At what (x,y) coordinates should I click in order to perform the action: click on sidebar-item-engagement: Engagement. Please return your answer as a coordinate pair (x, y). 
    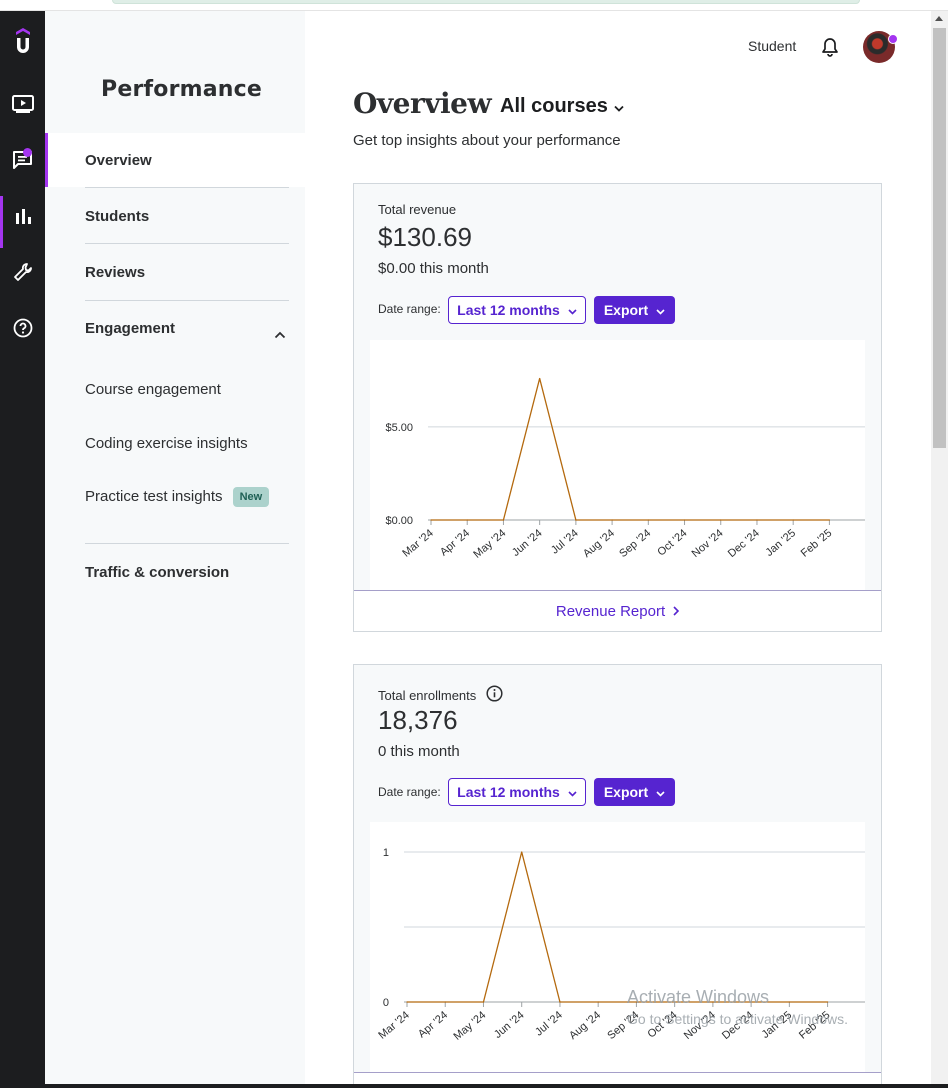
    Looking at the image, I should click on (175, 328).